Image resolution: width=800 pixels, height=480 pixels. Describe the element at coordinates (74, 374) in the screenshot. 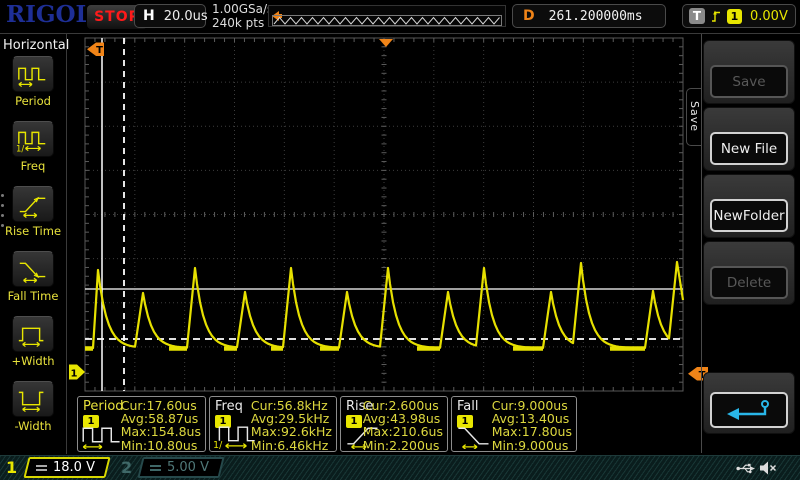

I see `ch1-ground-marker-label: 1` at that location.